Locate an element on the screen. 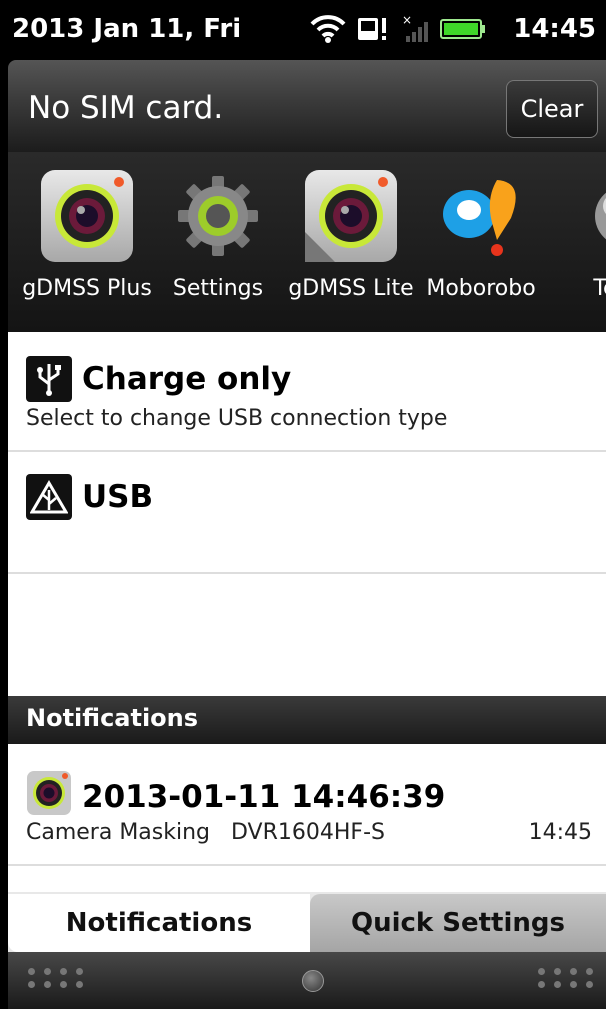 The width and height of the screenshot is (606, 1009). status-time: 14:45 is located at coordinates (554, 29).